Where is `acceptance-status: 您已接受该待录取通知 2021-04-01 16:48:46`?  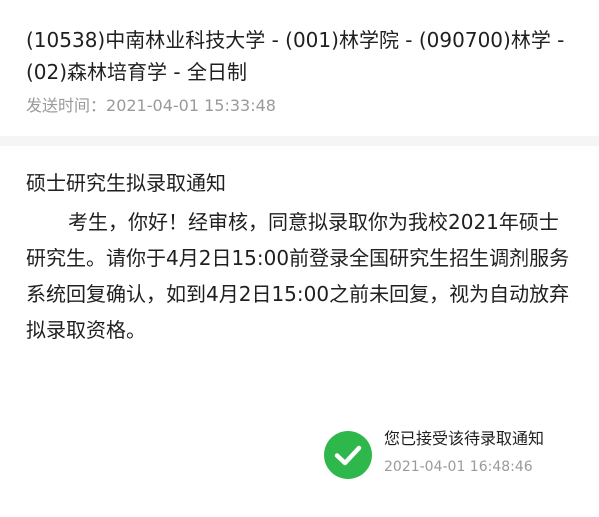
acceptance-status: 您已接受该待录取通知 2021-04-01 16:48:46 is located at coordinates (457, 456).